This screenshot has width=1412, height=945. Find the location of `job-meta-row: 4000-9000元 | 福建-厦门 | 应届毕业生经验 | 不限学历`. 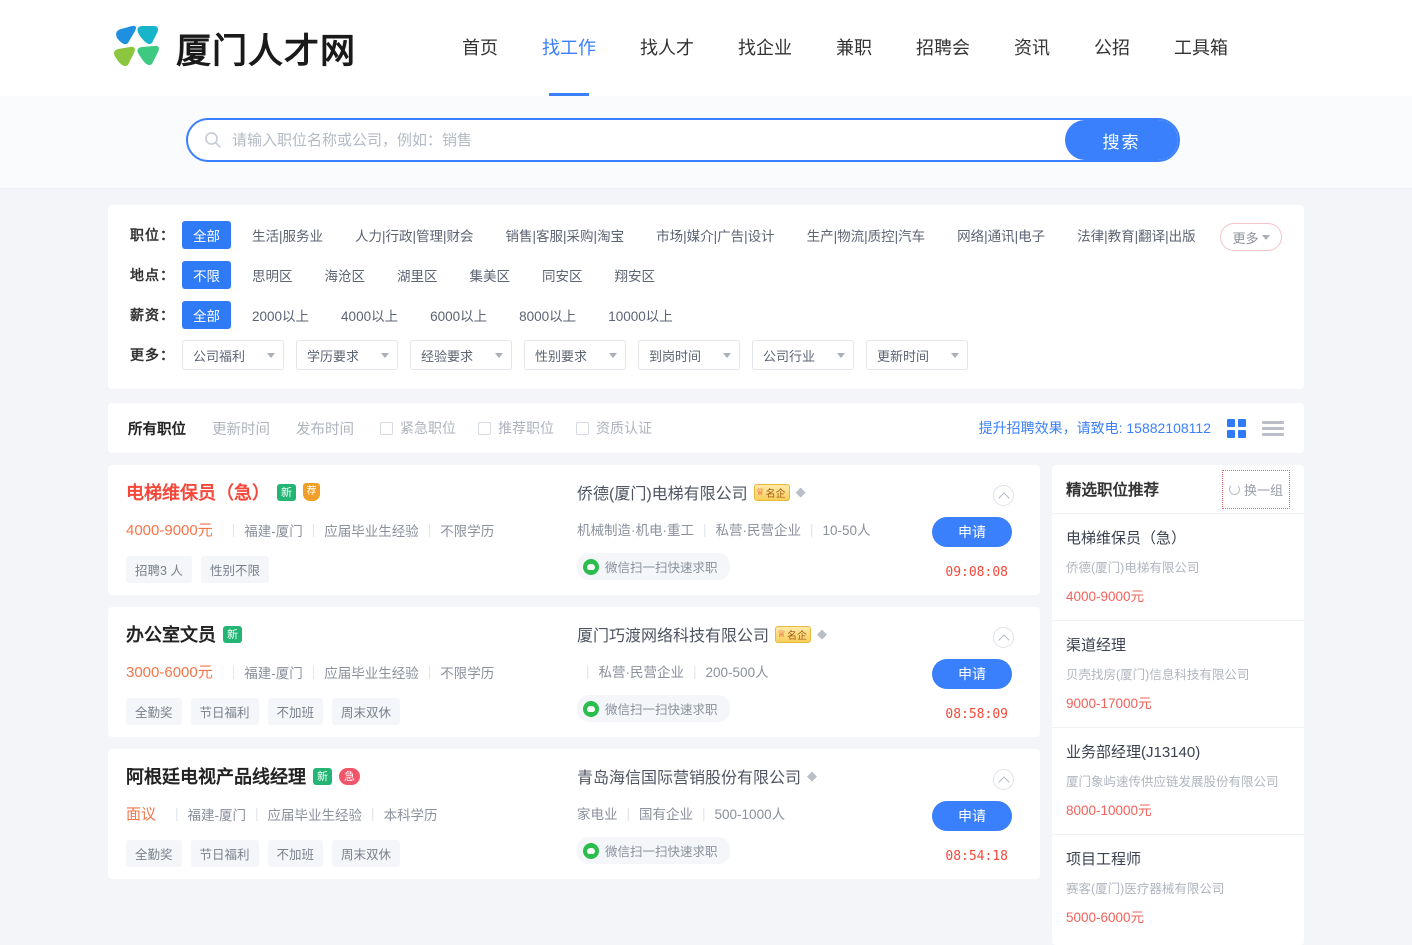

job-meta-row: 4000-9000元 | 福建-厦门 | 应届毕业生经验 | 不限学历 is located at coordinates (348, 529).